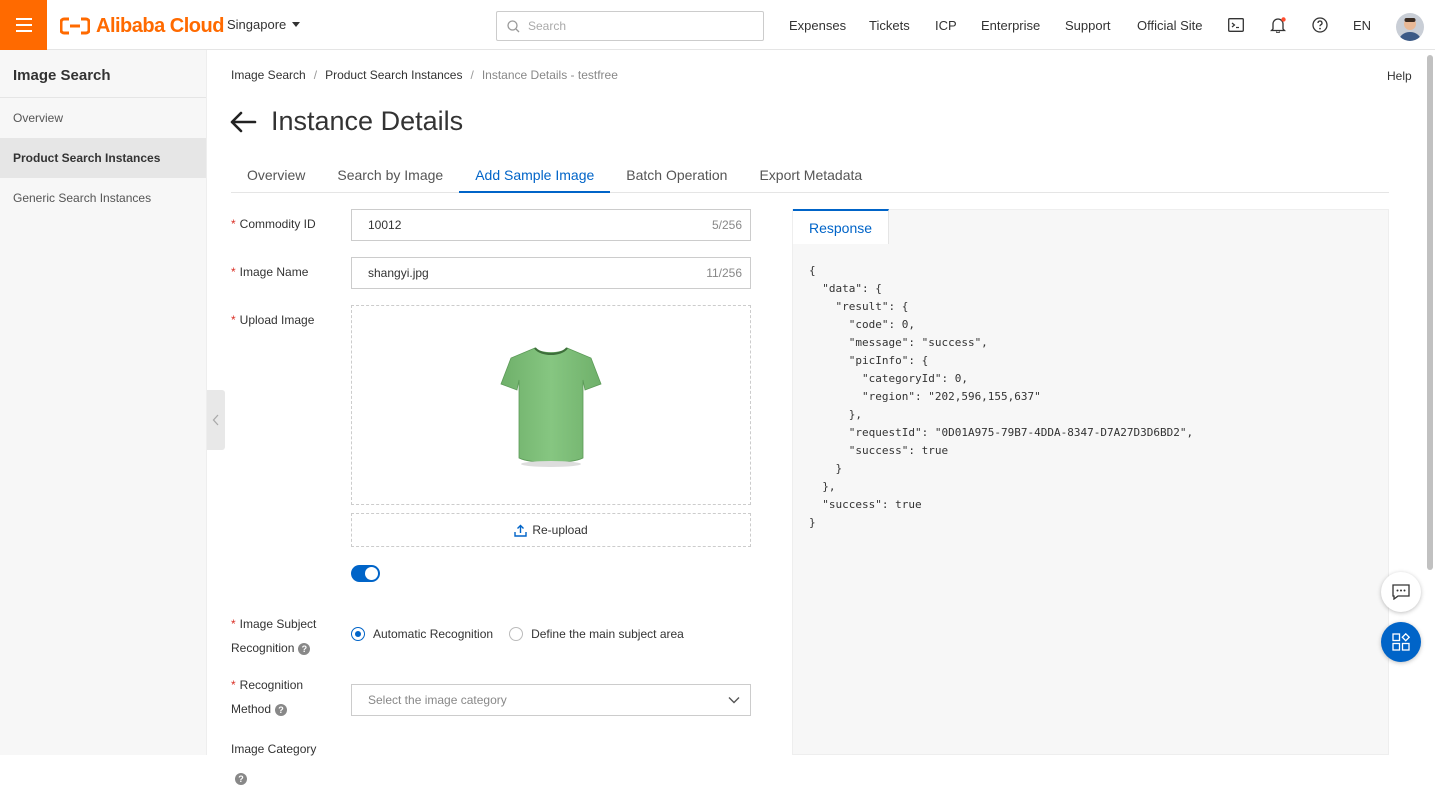 The height and width of the screenshot is (791, 1435). I want to click on title-row: Instance Details, so click(346, 121).